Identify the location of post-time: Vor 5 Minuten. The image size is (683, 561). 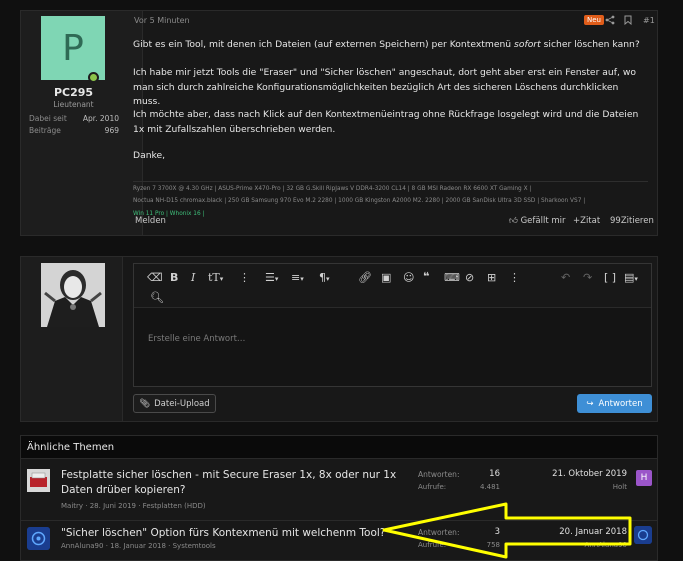
(162, 20).